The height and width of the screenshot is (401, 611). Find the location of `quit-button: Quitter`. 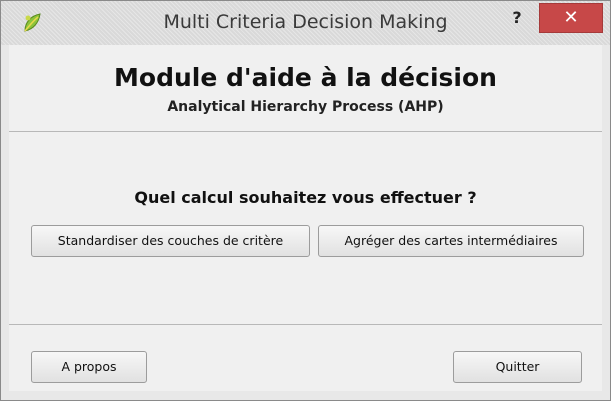

quit-button: Quitter is located at coordinates (517, 367).